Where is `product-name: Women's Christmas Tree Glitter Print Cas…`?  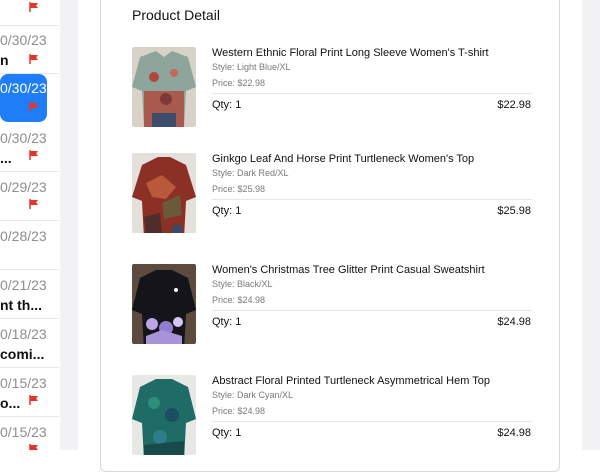
product-name: Women's Christmas Tree Glitter Print Cas… is located at coordinates (348, 270).